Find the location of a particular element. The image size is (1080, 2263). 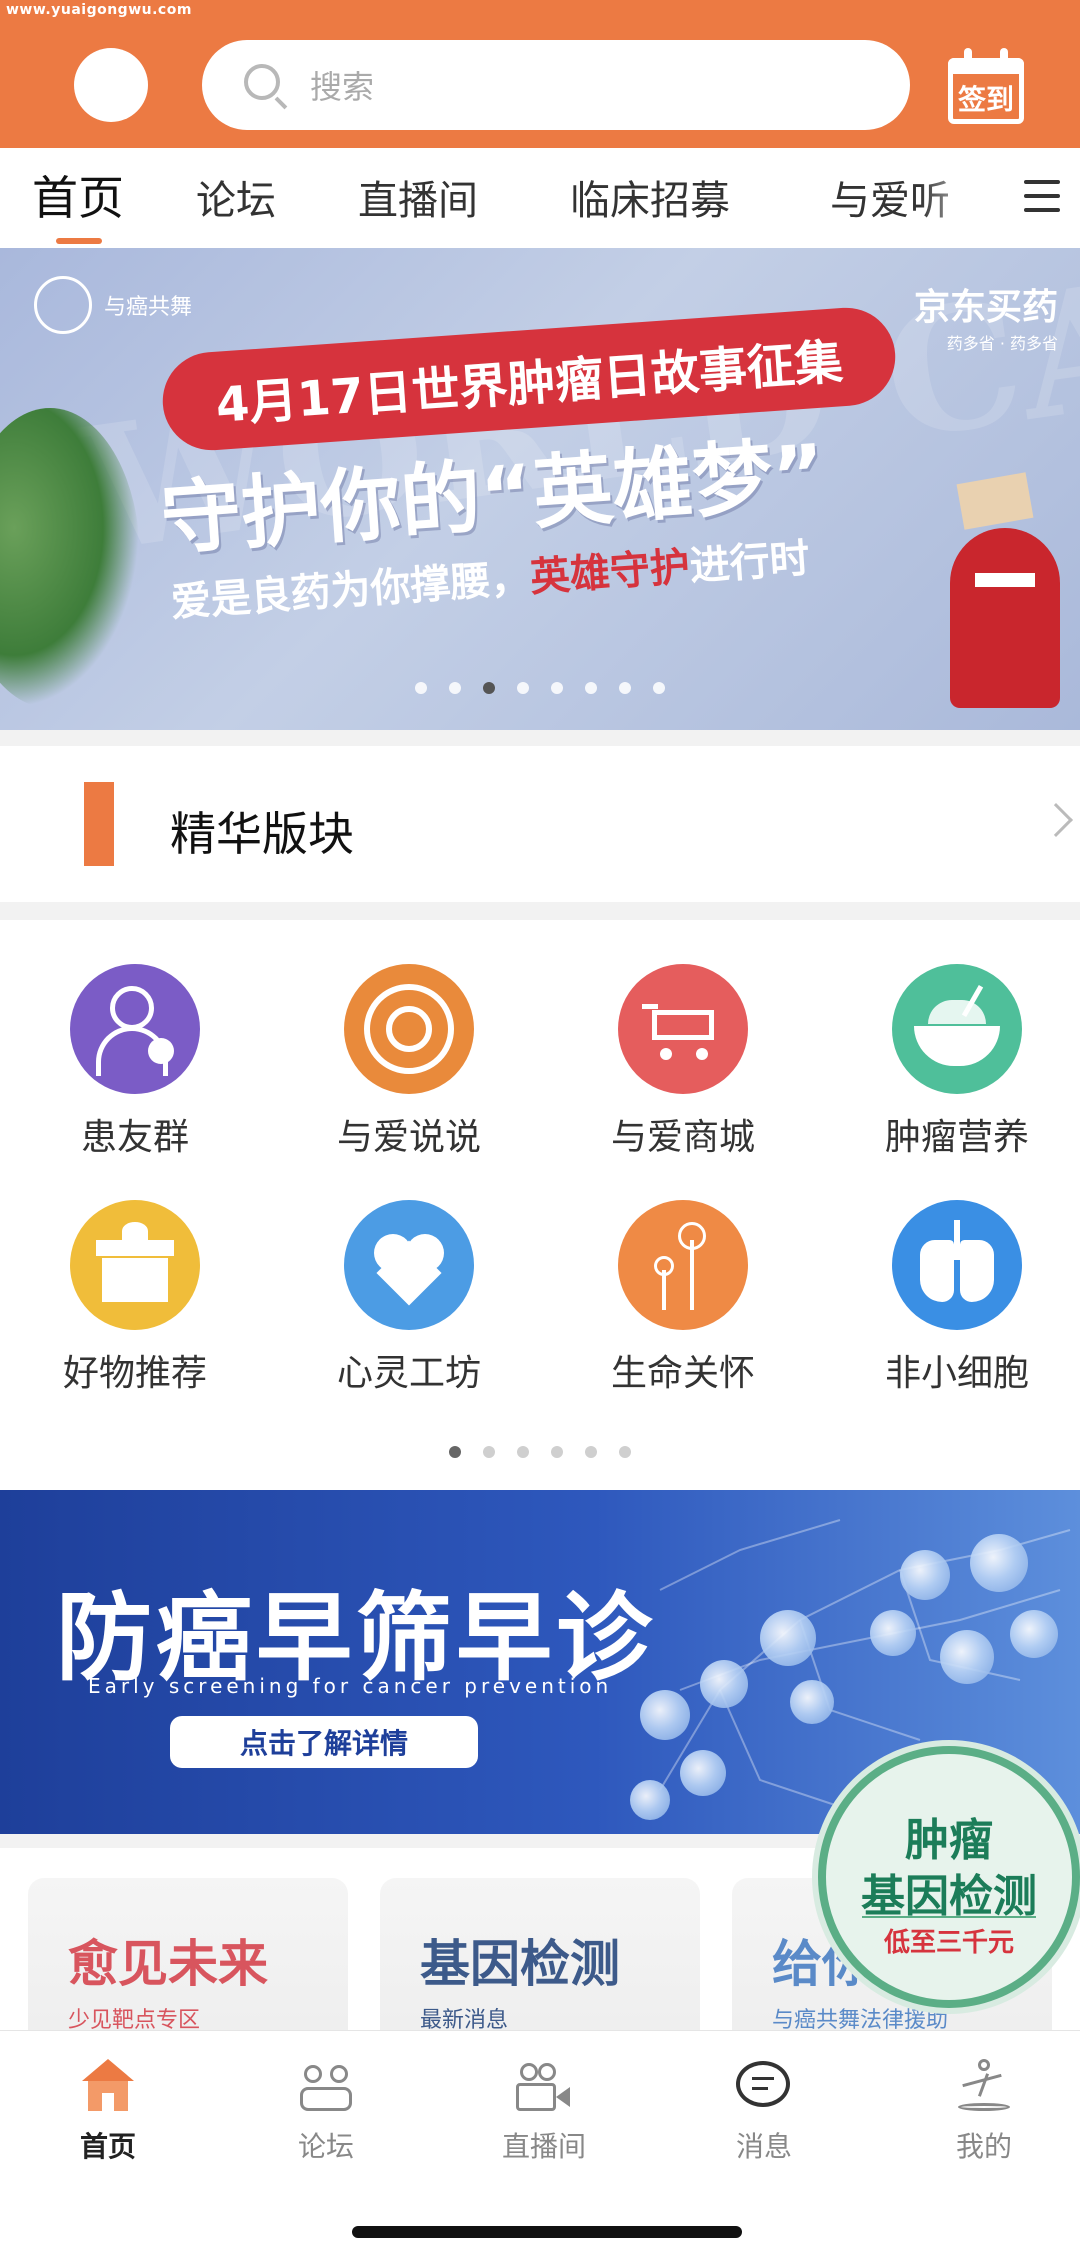

promo-detail-button: 点击了解详情 is located at coordinates (324, 1742).